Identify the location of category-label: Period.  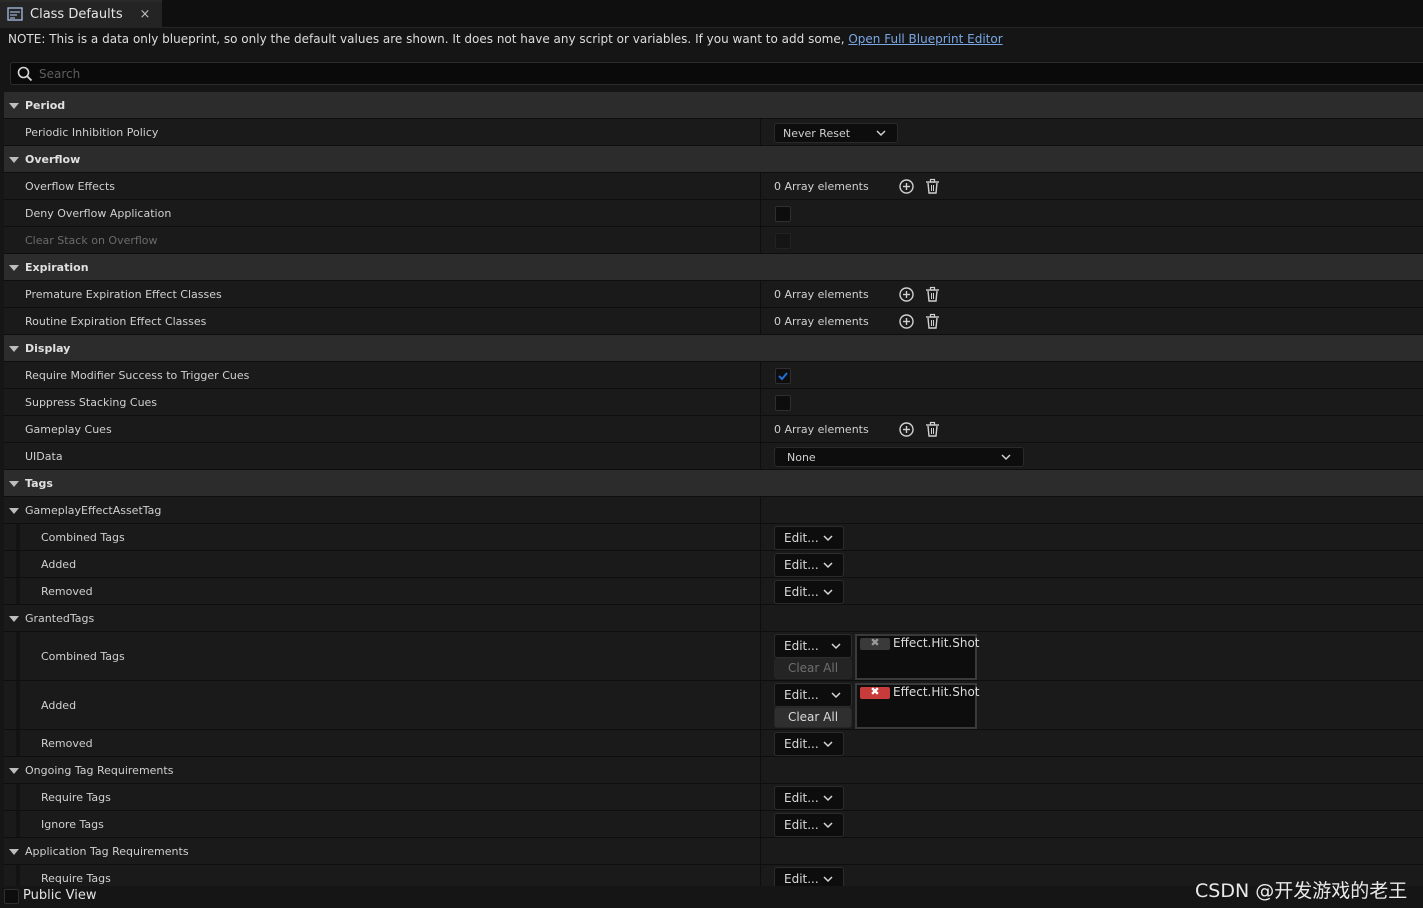
(45, 105).